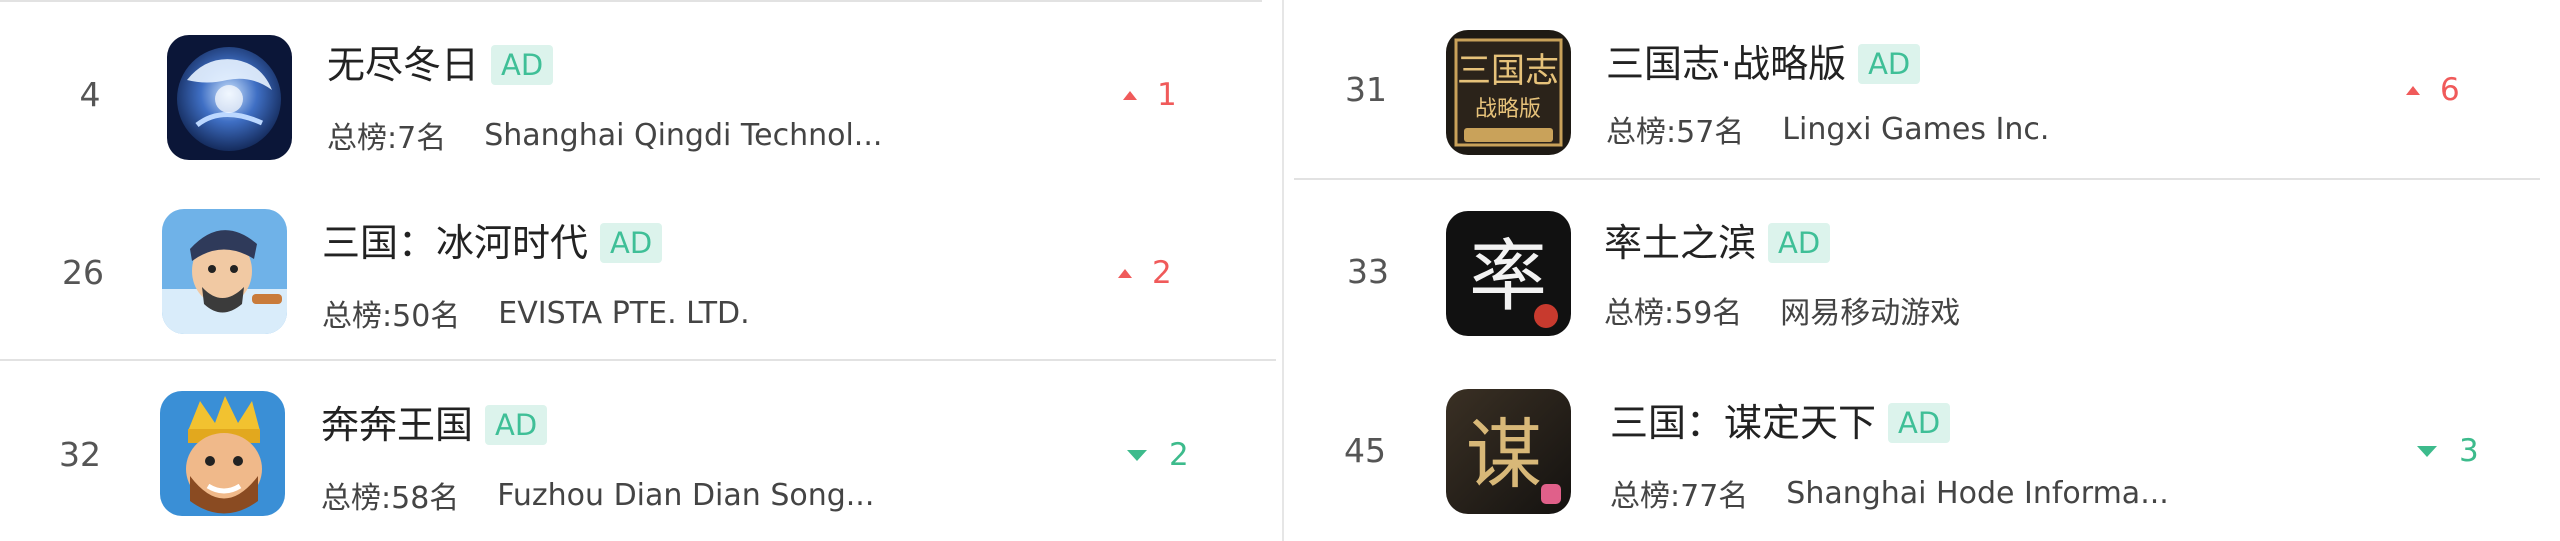  I want to click on app-title-line: 奔奔王国 AD, so click(434, 425).